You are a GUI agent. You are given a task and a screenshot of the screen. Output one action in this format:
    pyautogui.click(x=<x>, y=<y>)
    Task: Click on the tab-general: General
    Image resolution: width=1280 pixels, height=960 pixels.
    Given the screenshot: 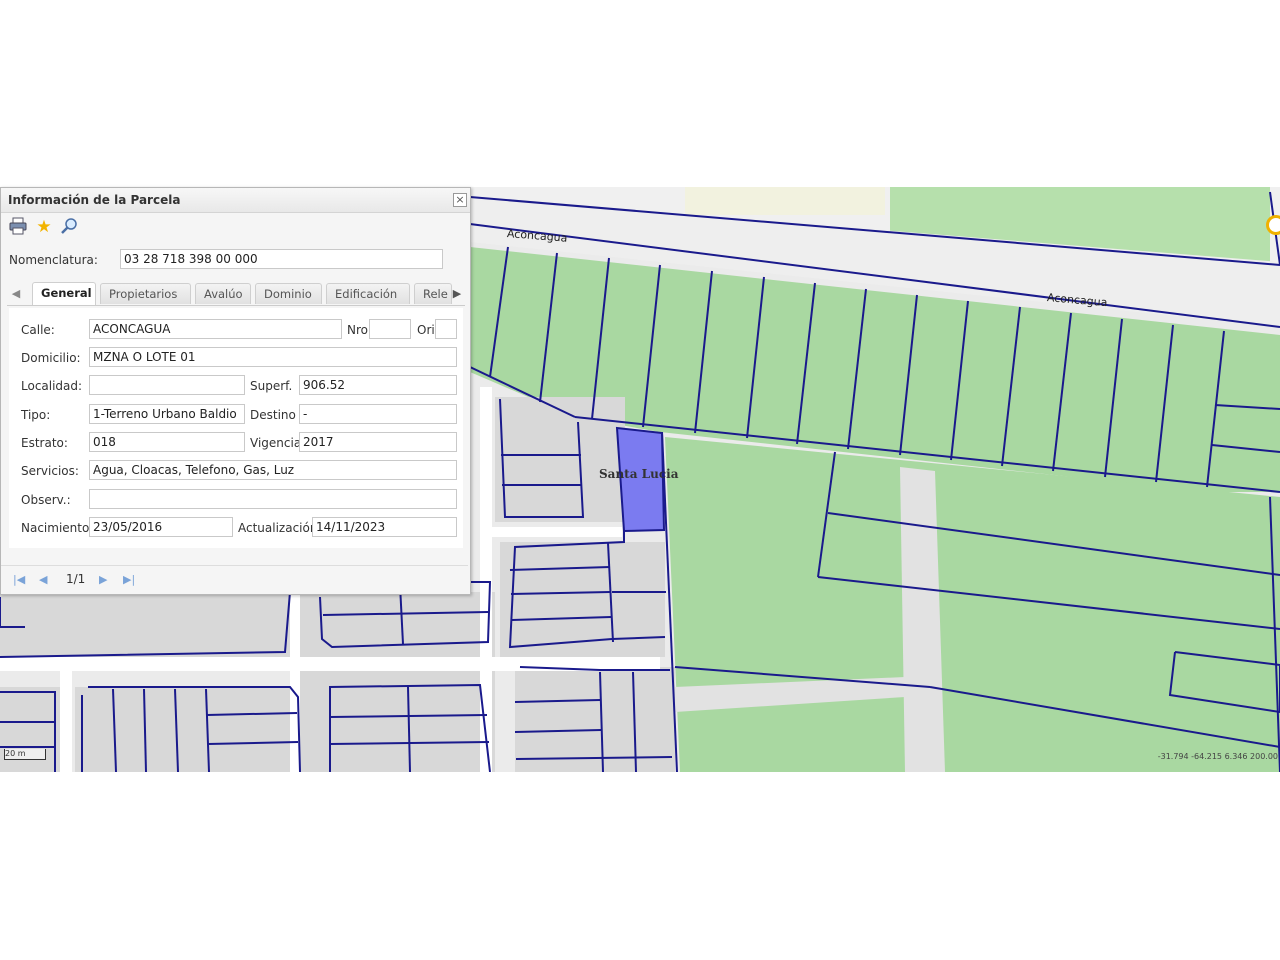 What is the action you would take?
    pyautogui.click(x=64, y=293)
    